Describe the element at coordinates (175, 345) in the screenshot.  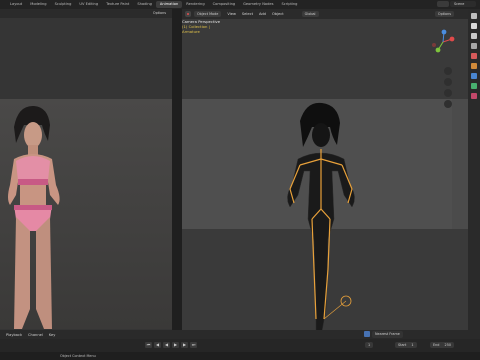
I see `play-icon: ▶` at that location.